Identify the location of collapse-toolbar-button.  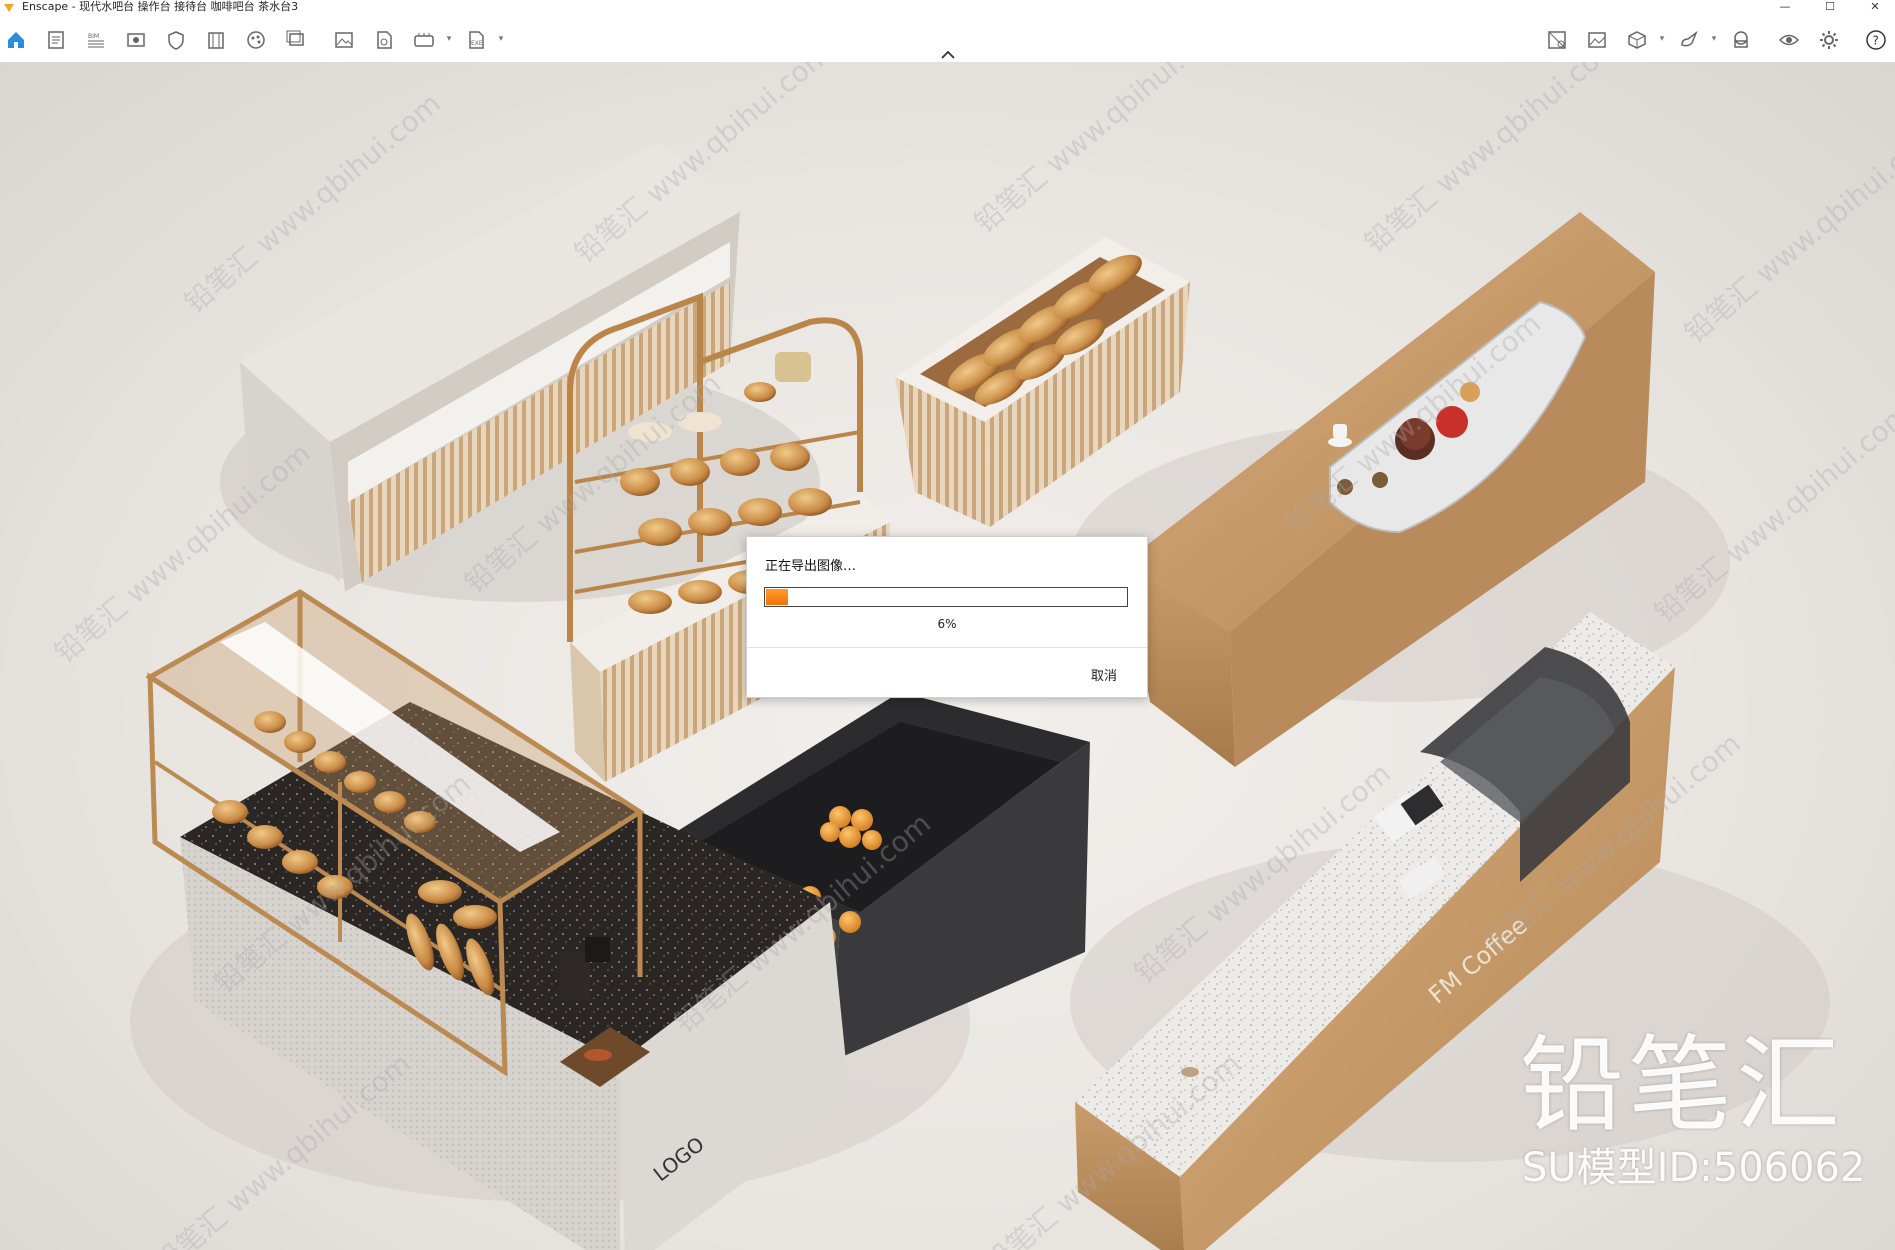
(948, 55).